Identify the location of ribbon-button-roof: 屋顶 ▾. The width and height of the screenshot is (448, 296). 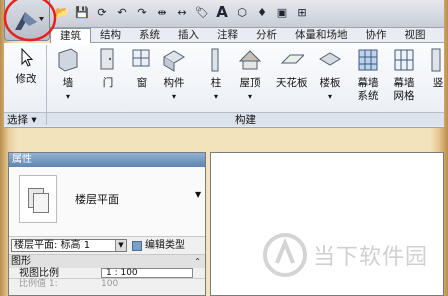
(250, 75).